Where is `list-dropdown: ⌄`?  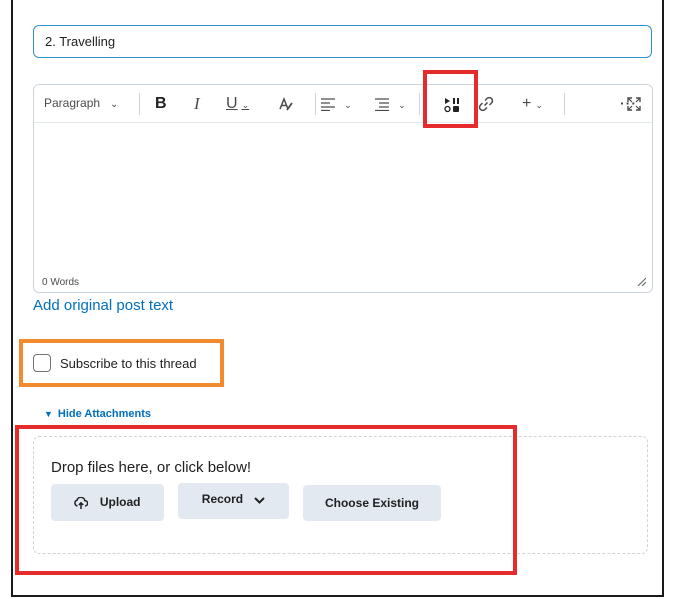
list-dropdown: ⌄ is located at coordinates (390, 103).